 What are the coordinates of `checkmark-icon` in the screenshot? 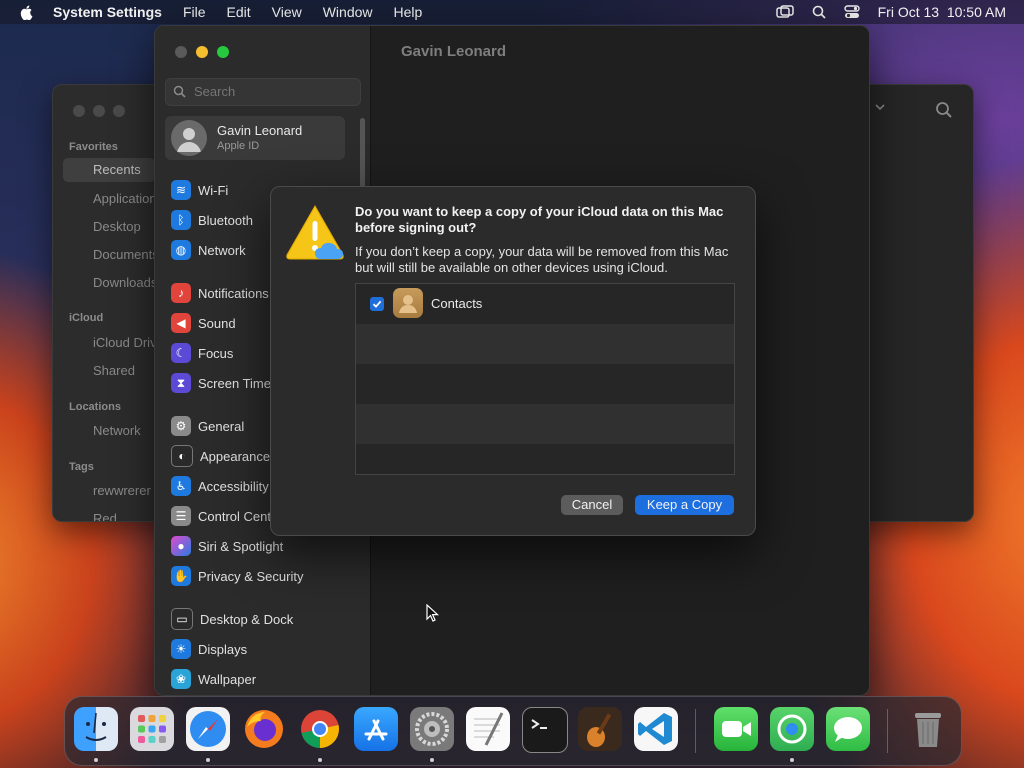 It's located at (377, 304).